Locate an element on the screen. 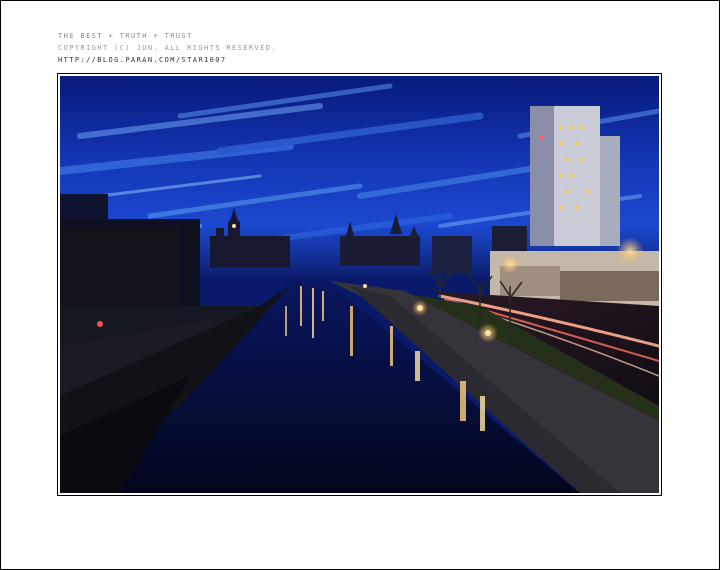  tagline-text: THE BEST + TRUTH + TRUST is located at coordinates (125, 36).